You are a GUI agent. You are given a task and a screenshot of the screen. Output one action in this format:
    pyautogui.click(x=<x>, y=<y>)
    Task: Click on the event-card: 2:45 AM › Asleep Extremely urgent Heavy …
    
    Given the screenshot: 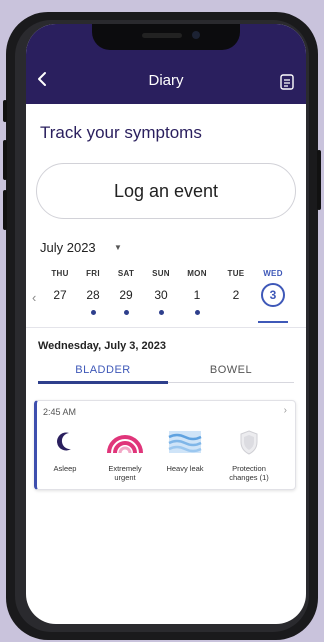 What is the action you would take?
    pyautogui.click(x=165, y=445)
    